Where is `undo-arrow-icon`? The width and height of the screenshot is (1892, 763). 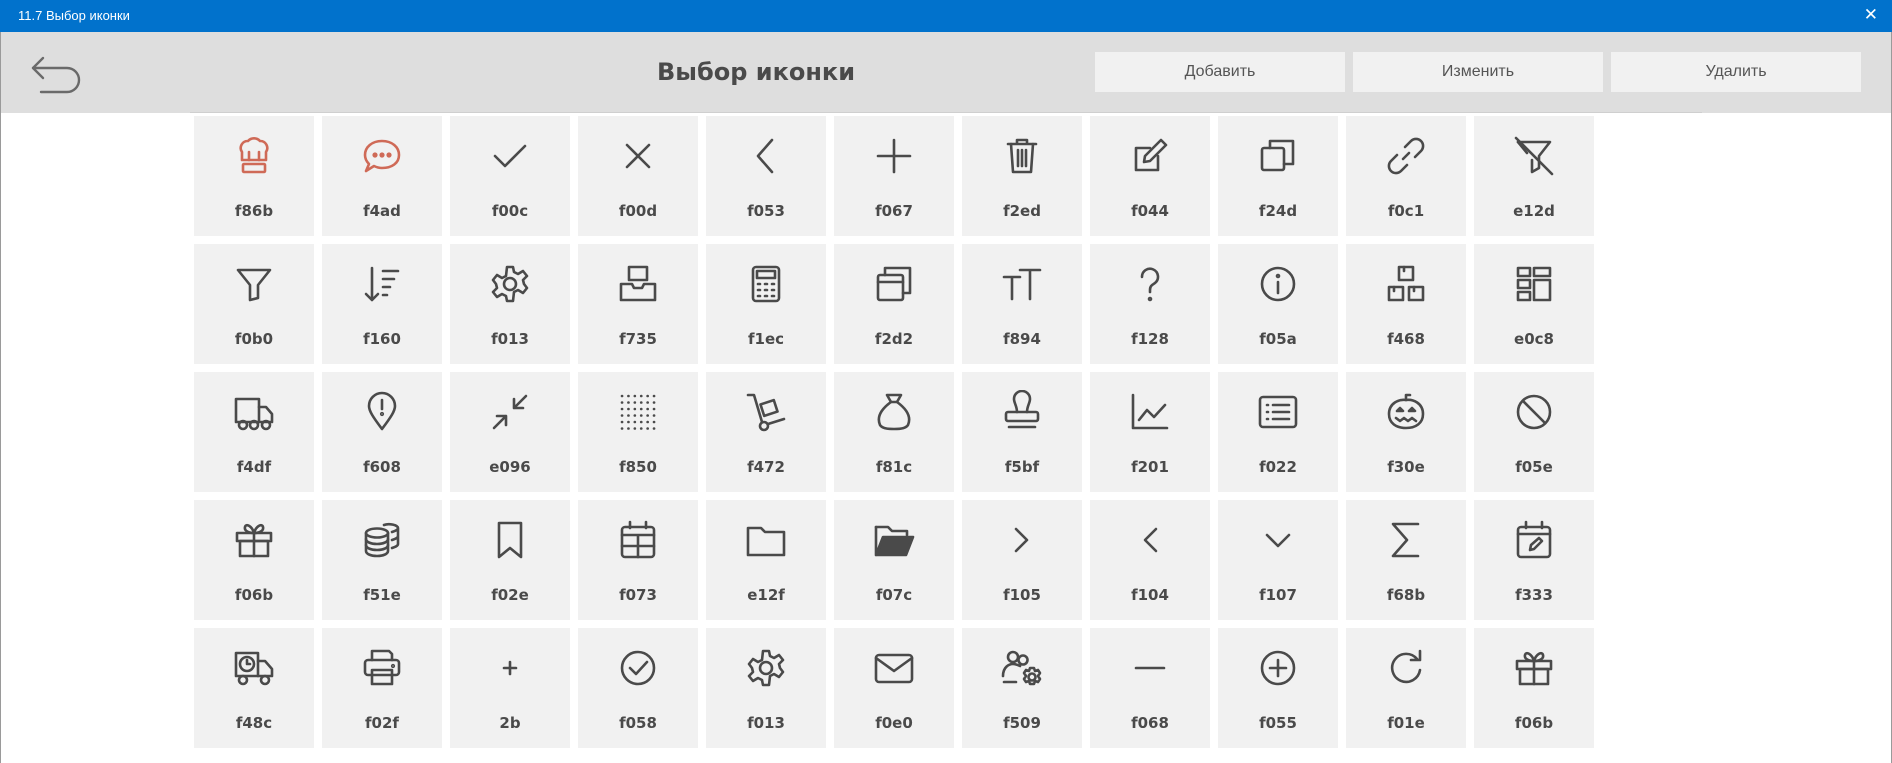 undo-arrow-icon is located at coordinates (56, 75).